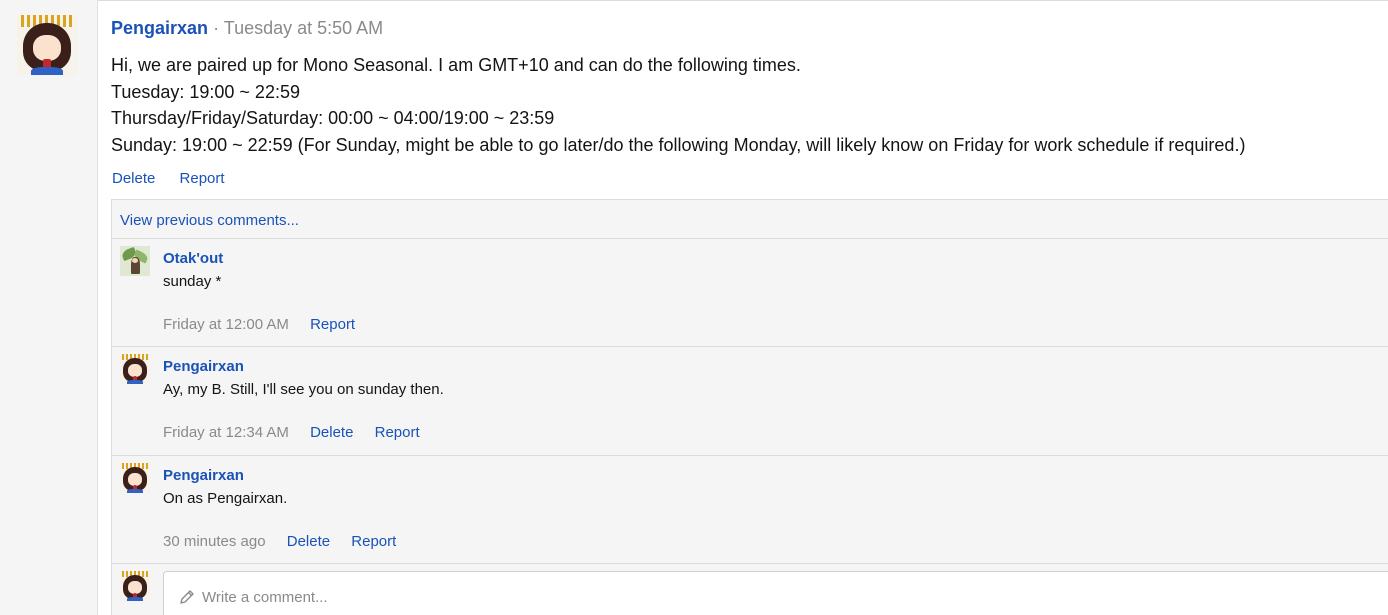 The height and width of the screenshot is (615, 1388). What do you see at coordinates (226, 432) in the screenshot?
I see `comment-time: Friday at 12:34 AM` at bounding box center [226, 432].